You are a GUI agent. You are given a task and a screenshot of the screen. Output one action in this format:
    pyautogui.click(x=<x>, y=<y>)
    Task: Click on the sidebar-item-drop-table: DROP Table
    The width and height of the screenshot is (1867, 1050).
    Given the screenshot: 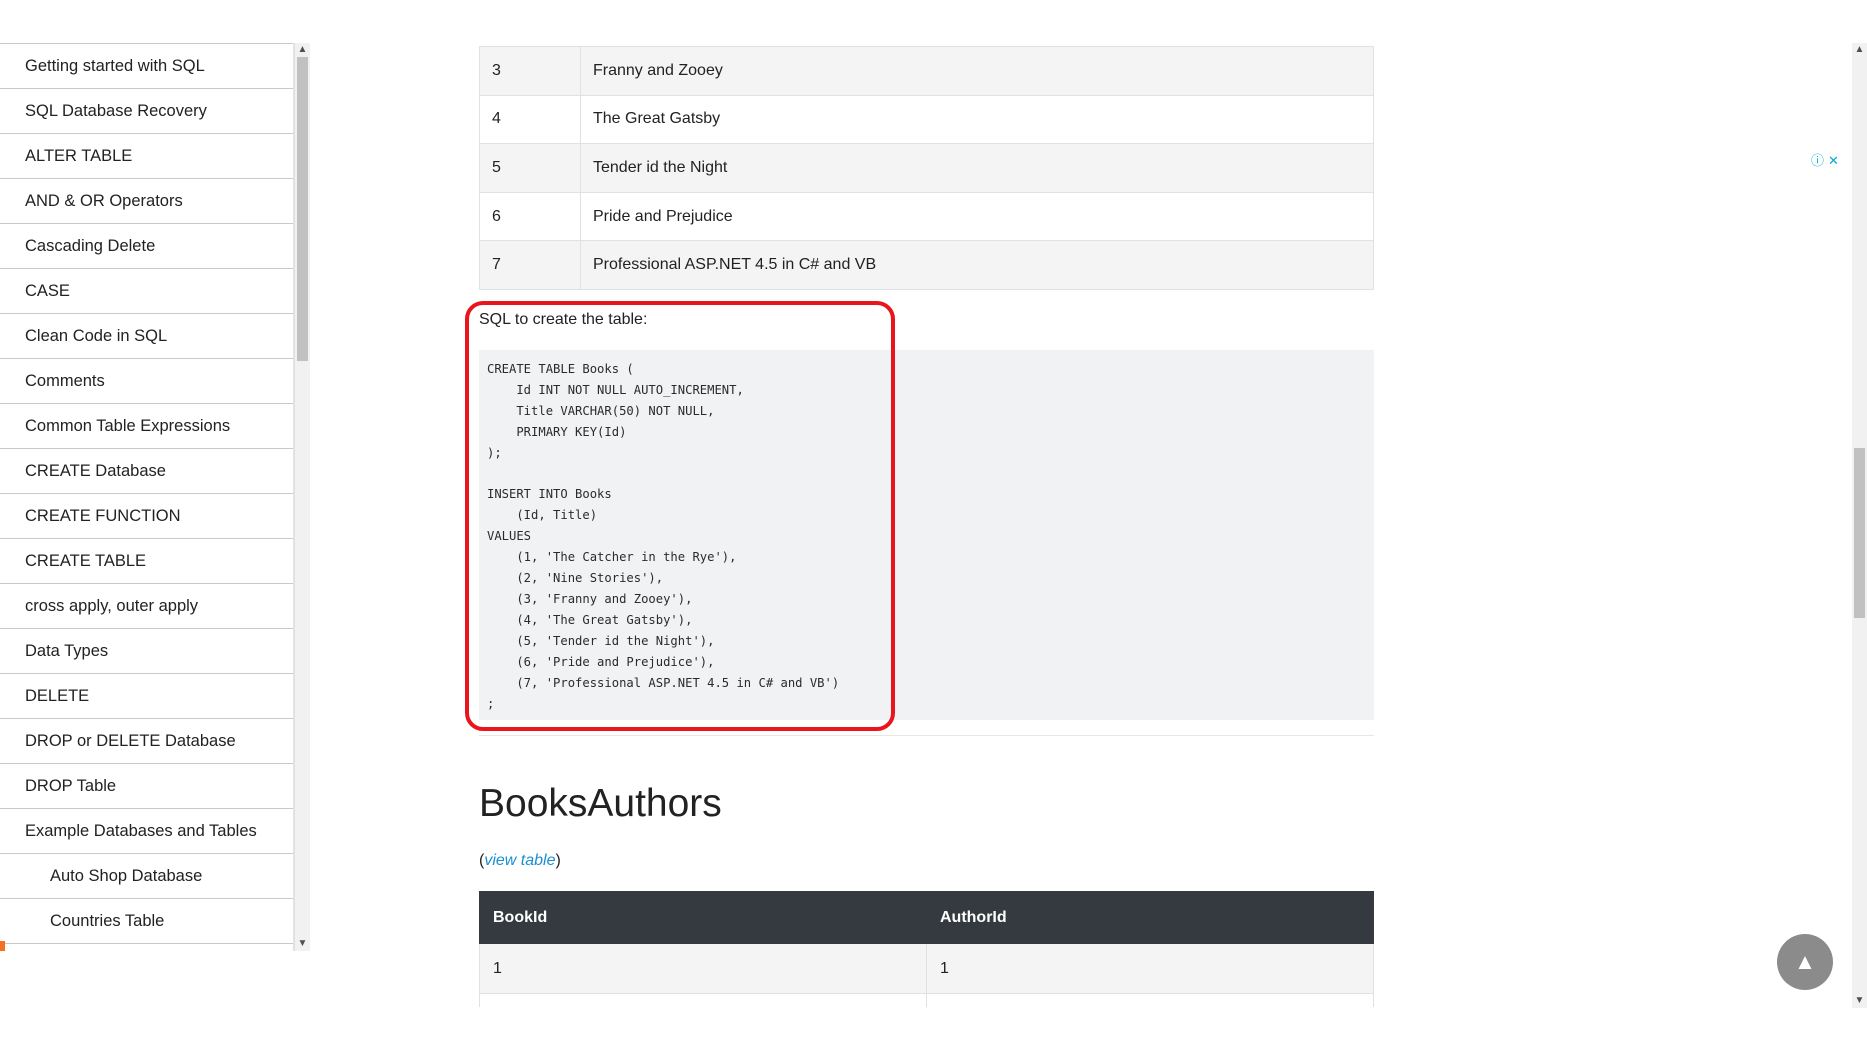 What is the action you would take?
    pyautogui.click(x=146, y=785)
    